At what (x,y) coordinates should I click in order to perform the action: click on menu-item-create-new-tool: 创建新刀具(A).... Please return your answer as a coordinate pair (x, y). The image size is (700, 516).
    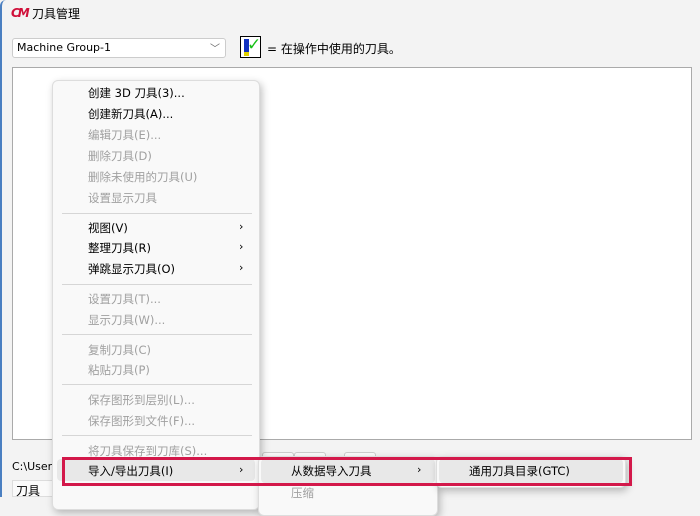
    Looking at the image, I should click on (130, 114).